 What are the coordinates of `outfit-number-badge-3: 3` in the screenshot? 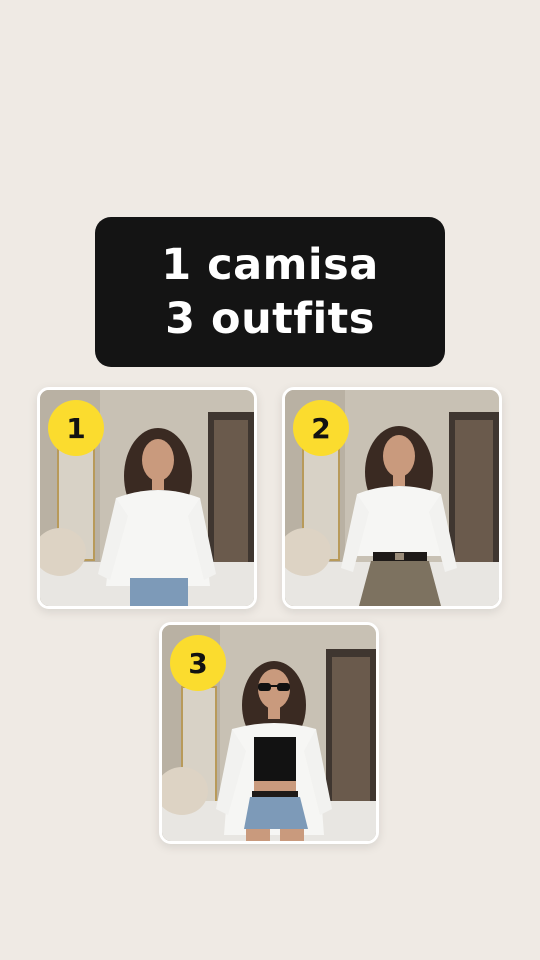 It's located at (198, 663).